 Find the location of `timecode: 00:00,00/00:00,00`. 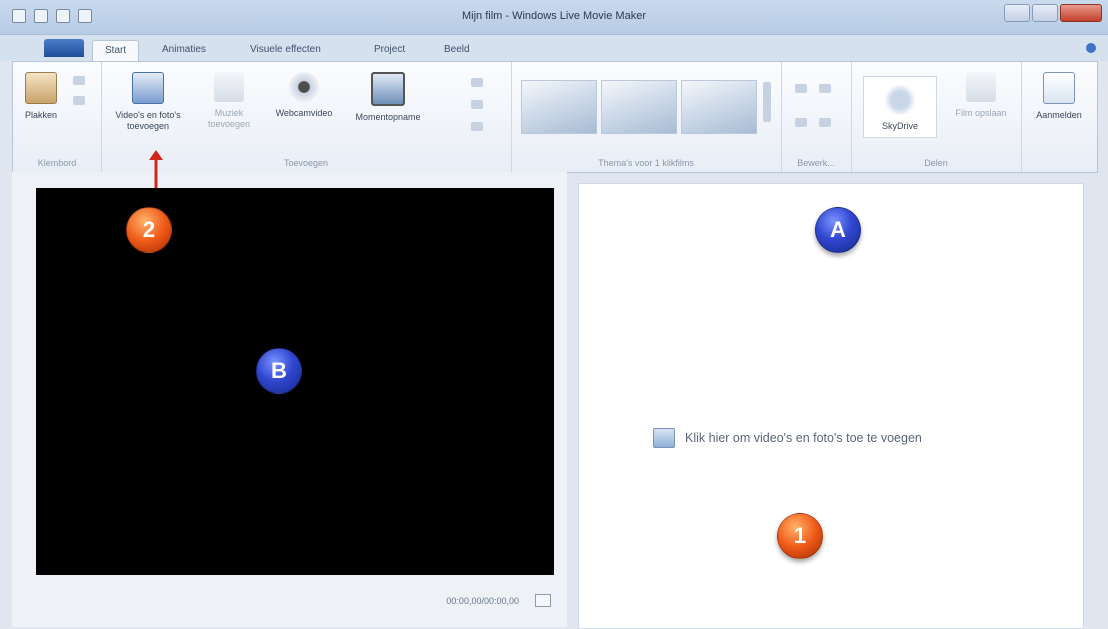

timecode: 00:00,00/00:00,00 is located at coordinates (482, 601).